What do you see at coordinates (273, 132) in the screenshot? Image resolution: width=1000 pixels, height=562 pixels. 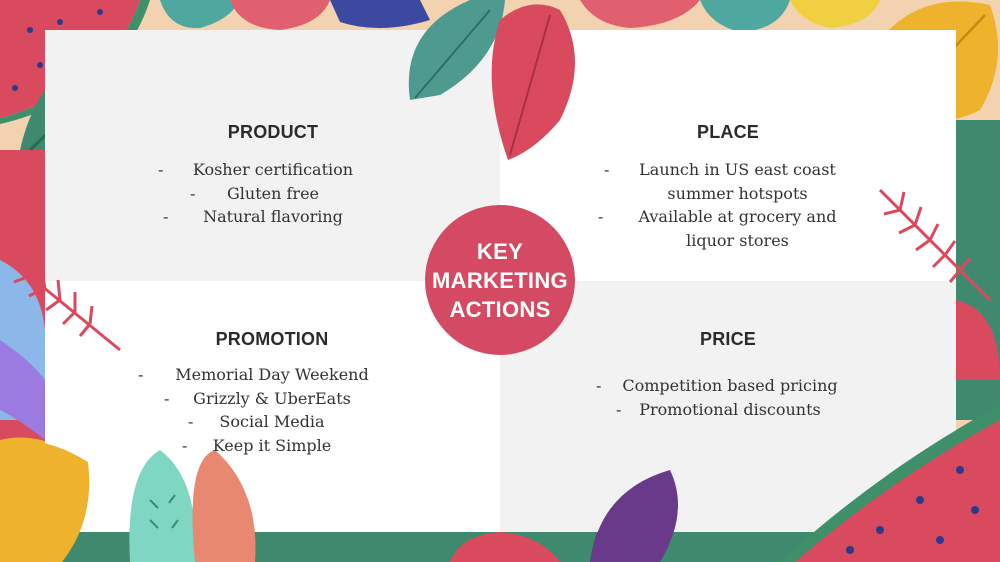 I see `product-heading: PRODUCT` at bounding box center [273, 132].